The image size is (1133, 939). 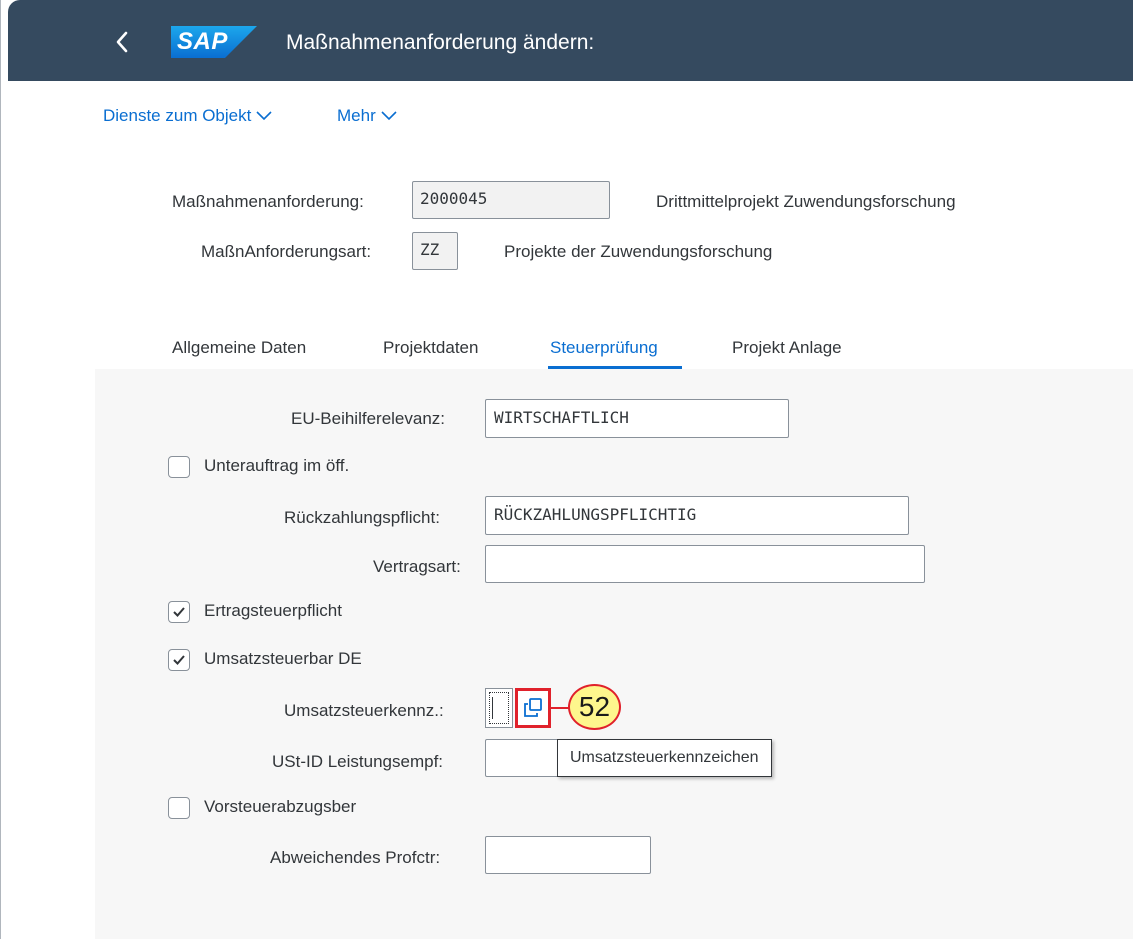 I want to click on step-marker: 52, so click(x=594, y=707).